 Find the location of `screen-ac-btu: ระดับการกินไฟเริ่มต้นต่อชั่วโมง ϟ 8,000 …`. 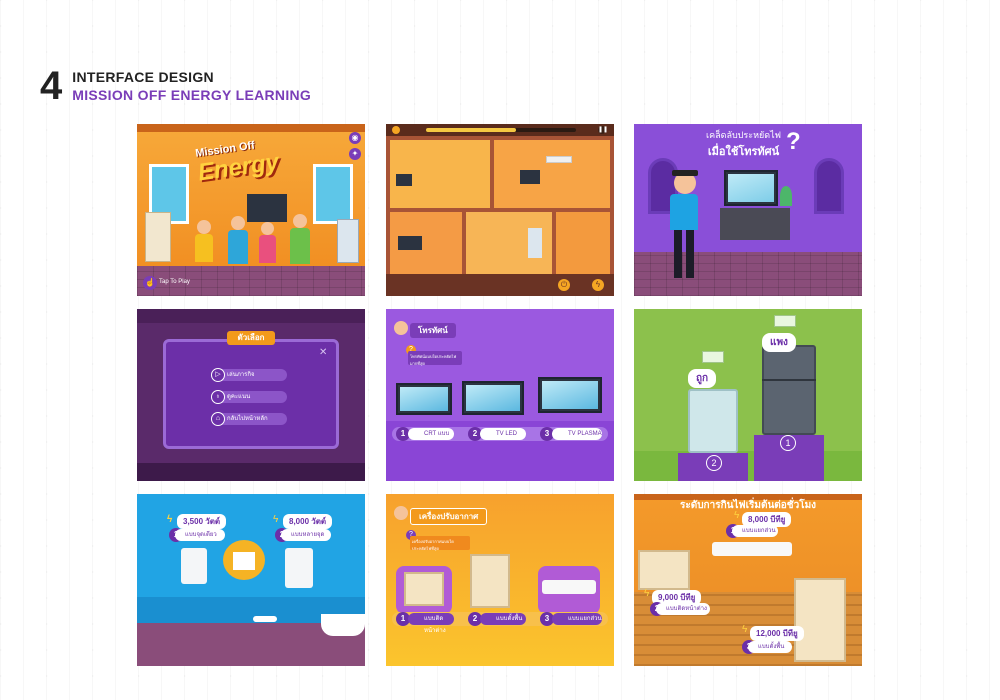

screen-ac-btu: ระดับการกินไฟเริ่มต้นต่อชั่วโมง ϟ 8,000 … is located at coordinates (748, 580).